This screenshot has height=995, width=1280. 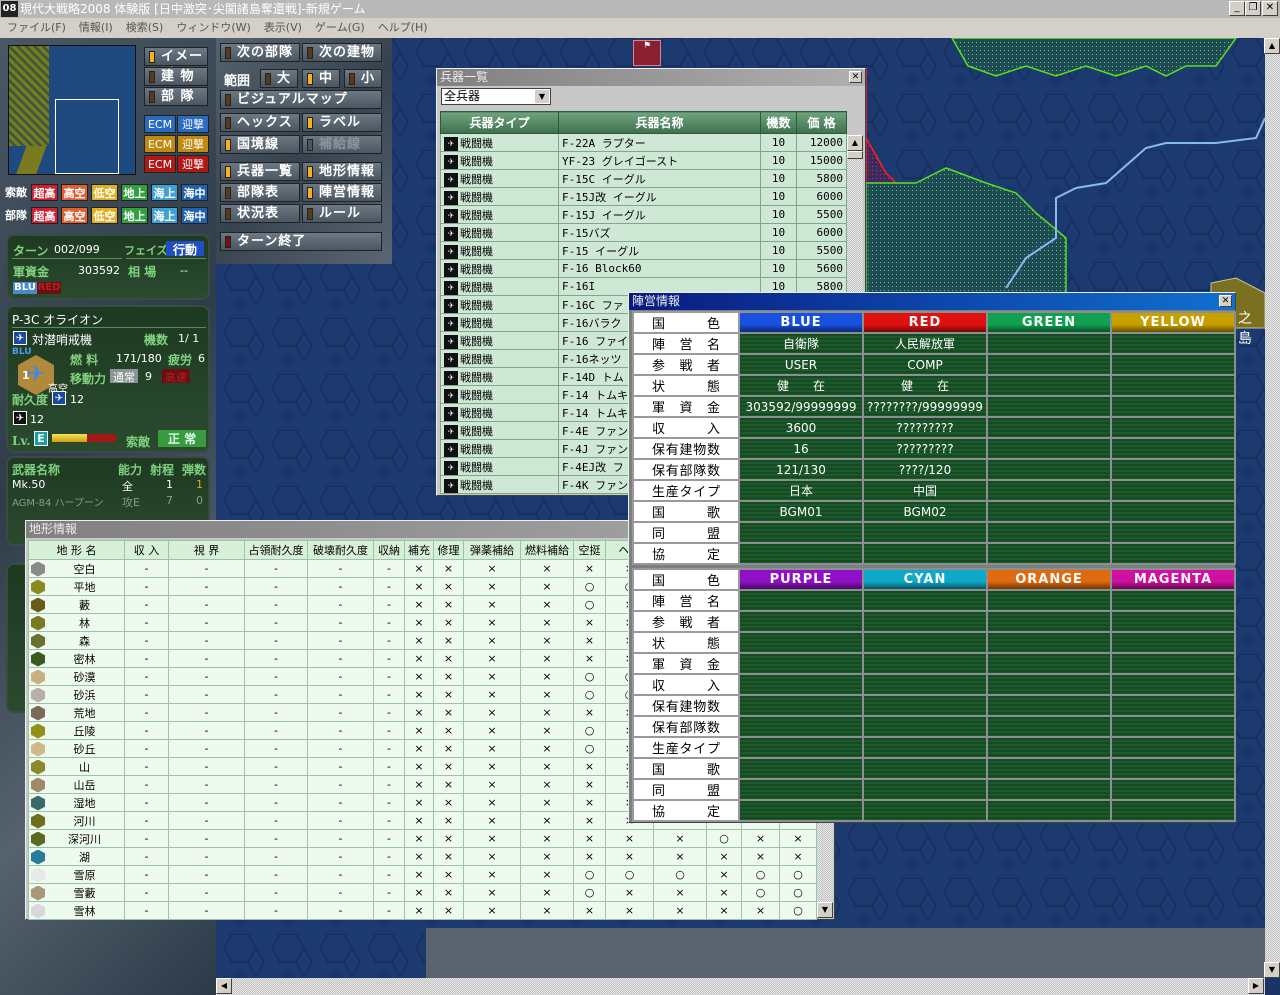 I want to click on minimap, so click(x=72, y=110).